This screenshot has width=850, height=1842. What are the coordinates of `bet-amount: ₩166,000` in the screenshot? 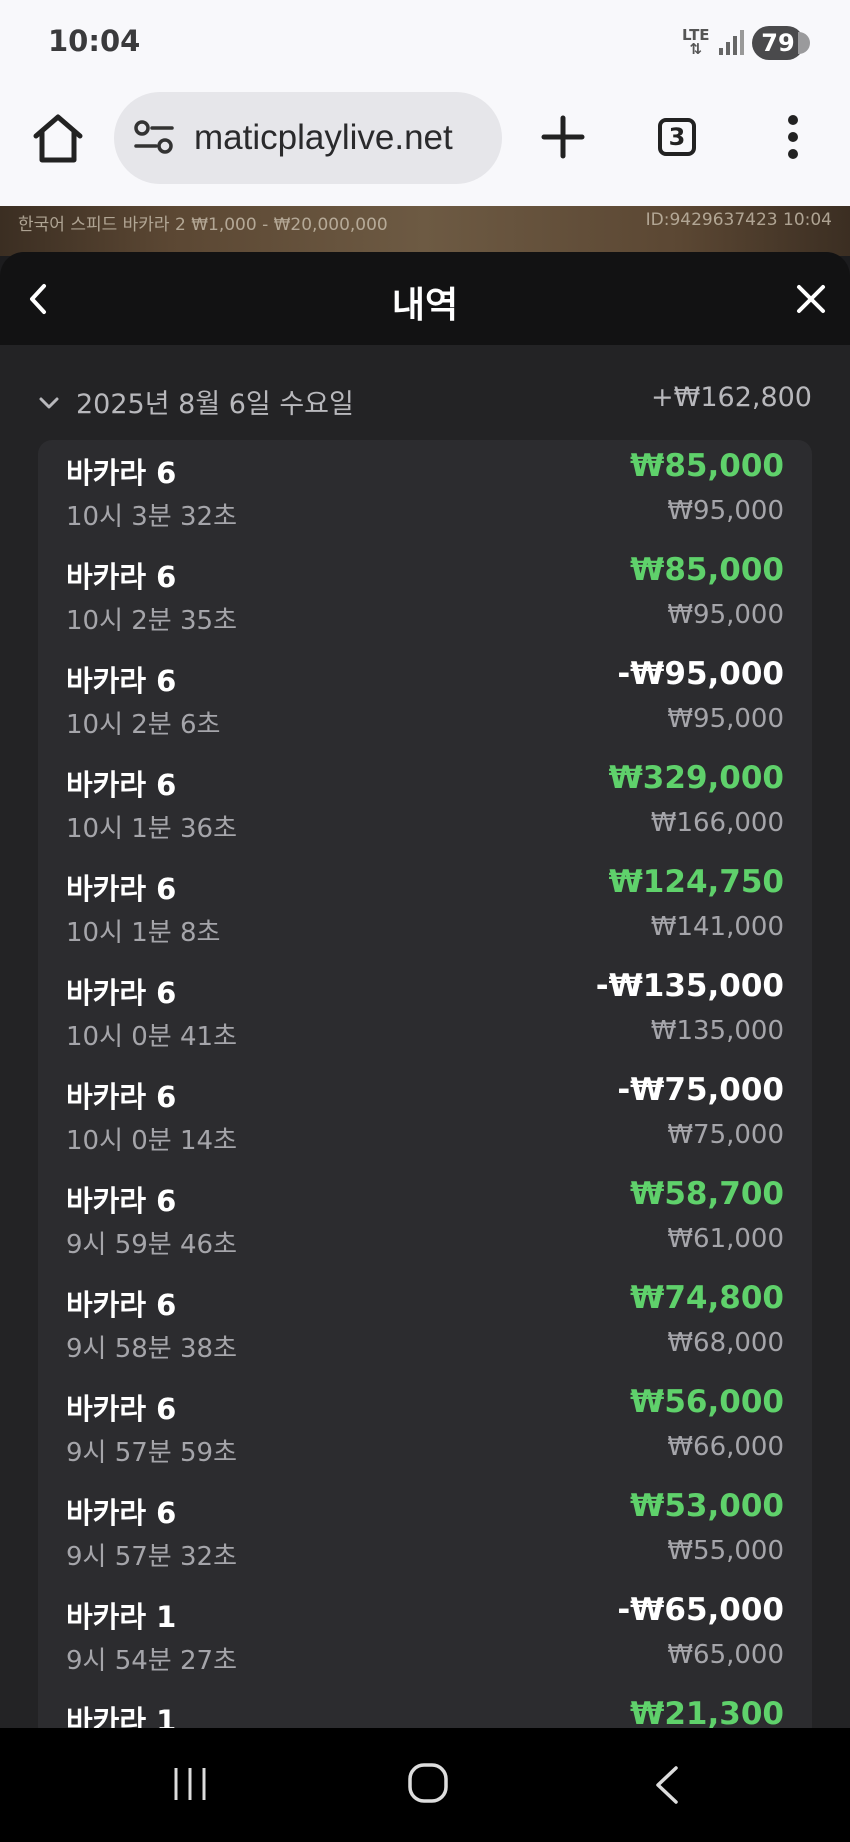 It's located at (717, 823).